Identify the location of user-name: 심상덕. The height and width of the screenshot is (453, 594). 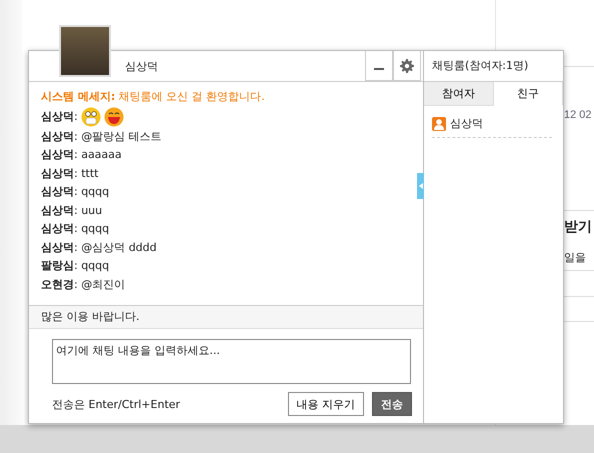
(141, 66).